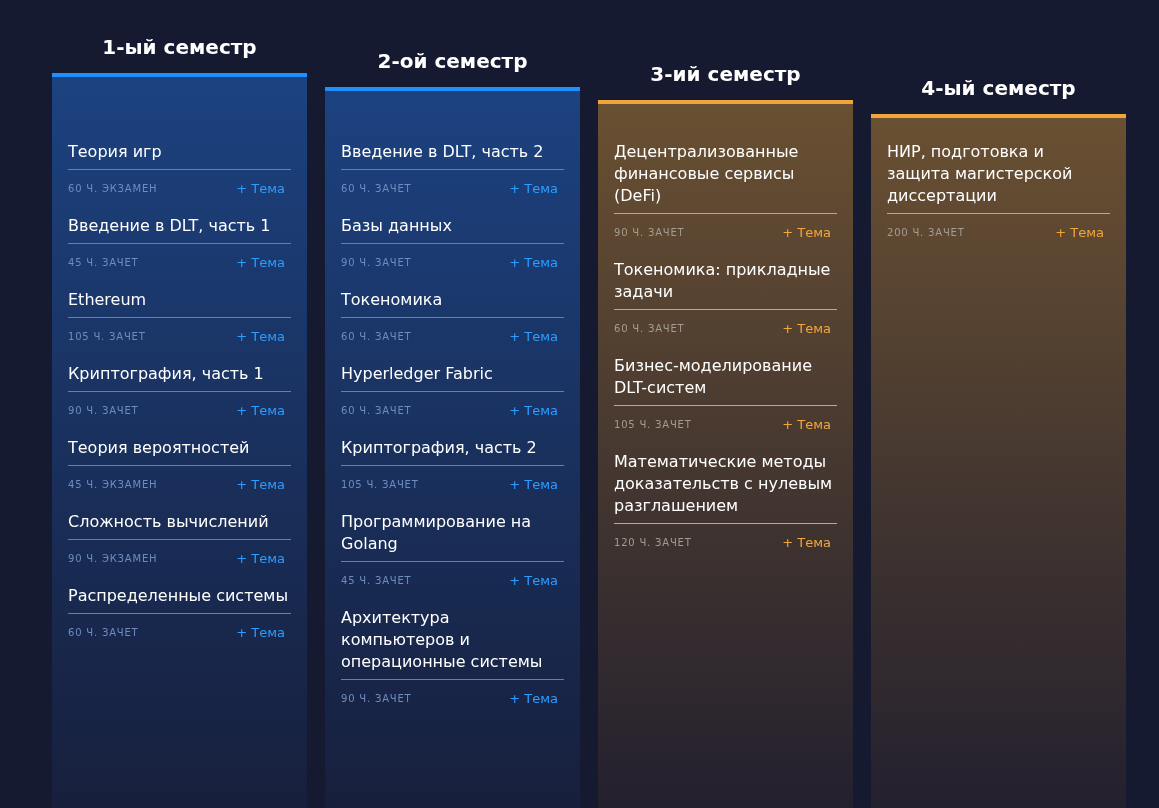 This screenshot has width=1159, height=808. What do you see at coordinates (113, 558) in the screenshot?
I see `course-hours: 90 Ч. ЭКЗАМЕН` at bounding box center [113, 558].